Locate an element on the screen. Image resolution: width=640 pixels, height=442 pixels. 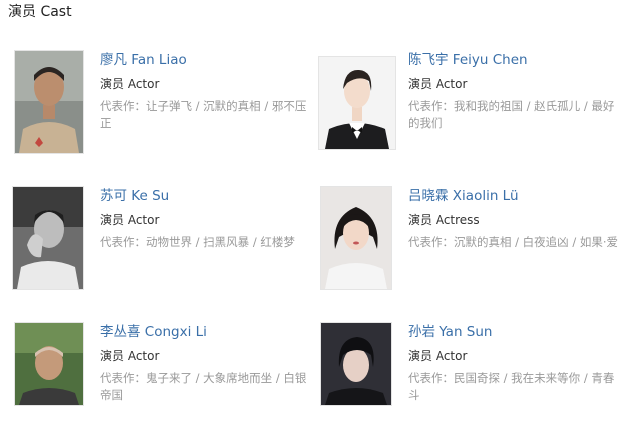
works-list: 动物世界 / 扫黑风暴 / 红楼梦 is located at coordinates (220, 242).